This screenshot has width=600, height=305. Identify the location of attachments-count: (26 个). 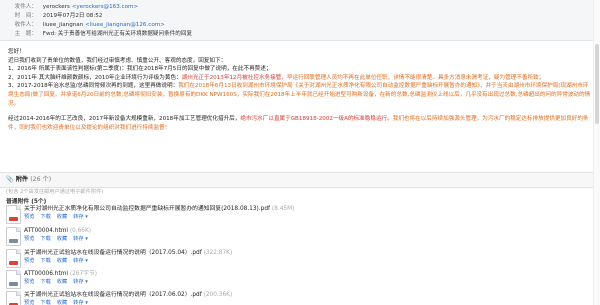
(41, 179).